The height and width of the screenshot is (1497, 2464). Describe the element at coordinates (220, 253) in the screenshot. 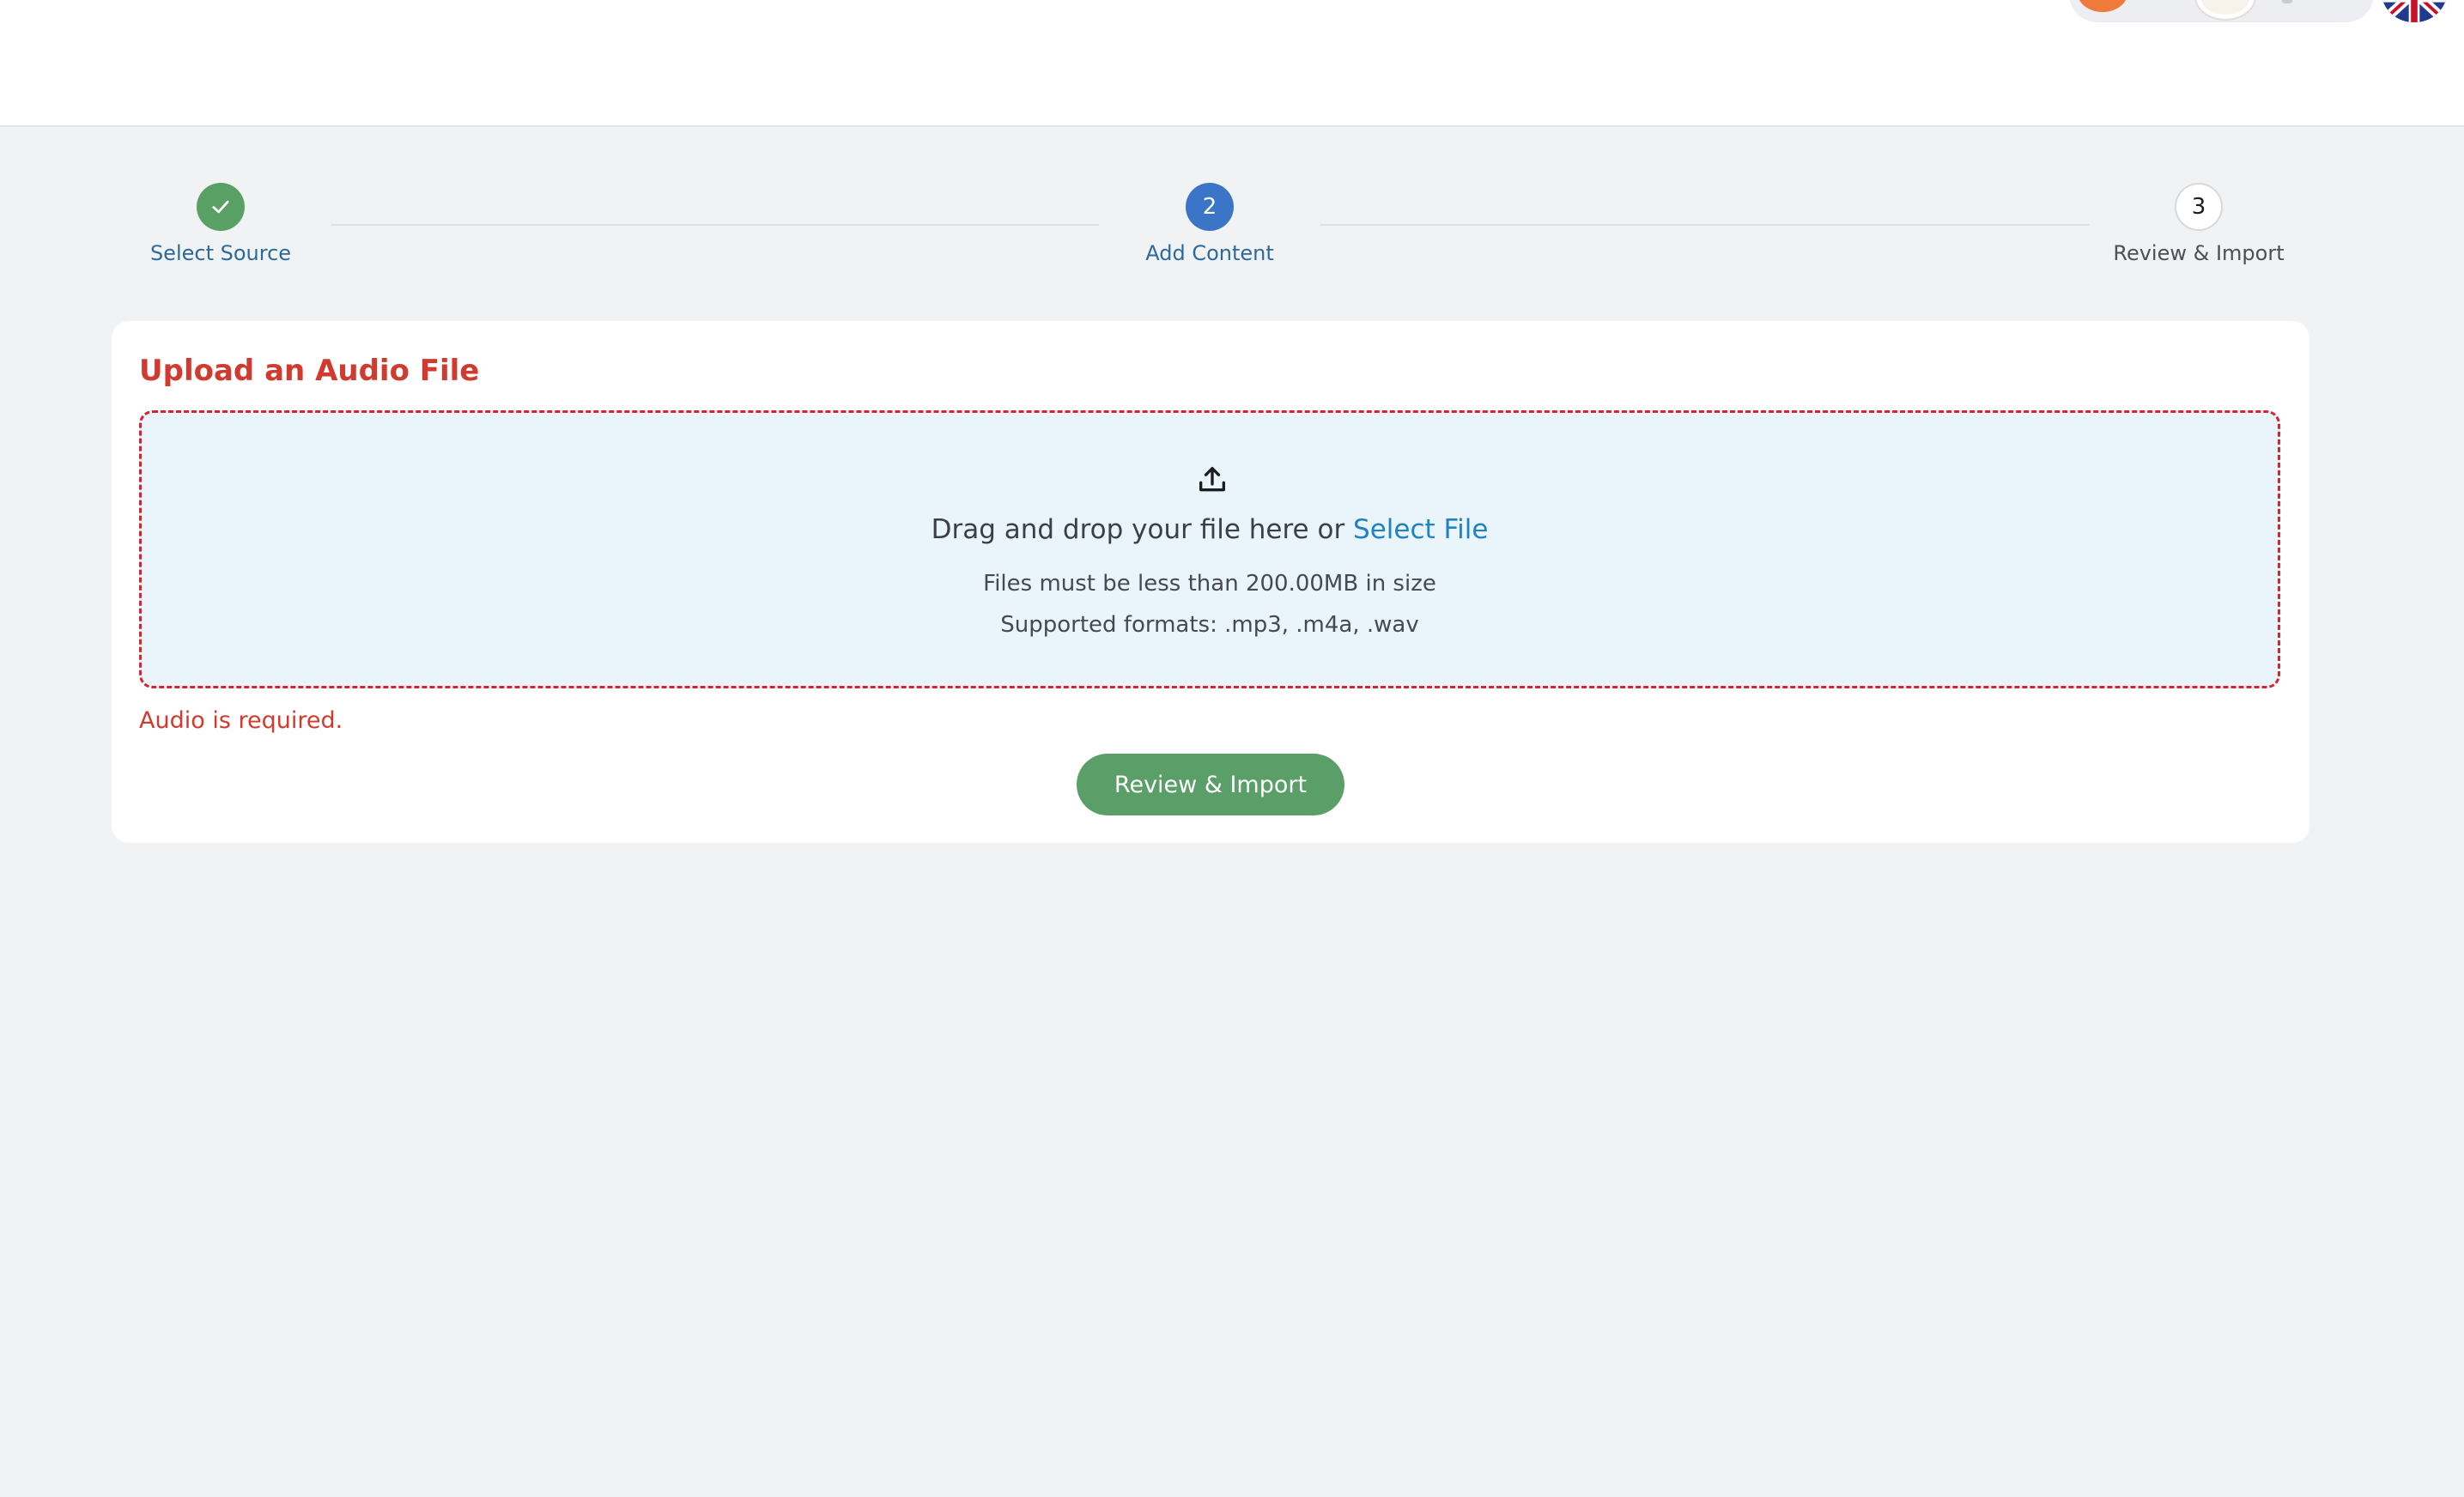

I see `step-label: Select Source` at that location.